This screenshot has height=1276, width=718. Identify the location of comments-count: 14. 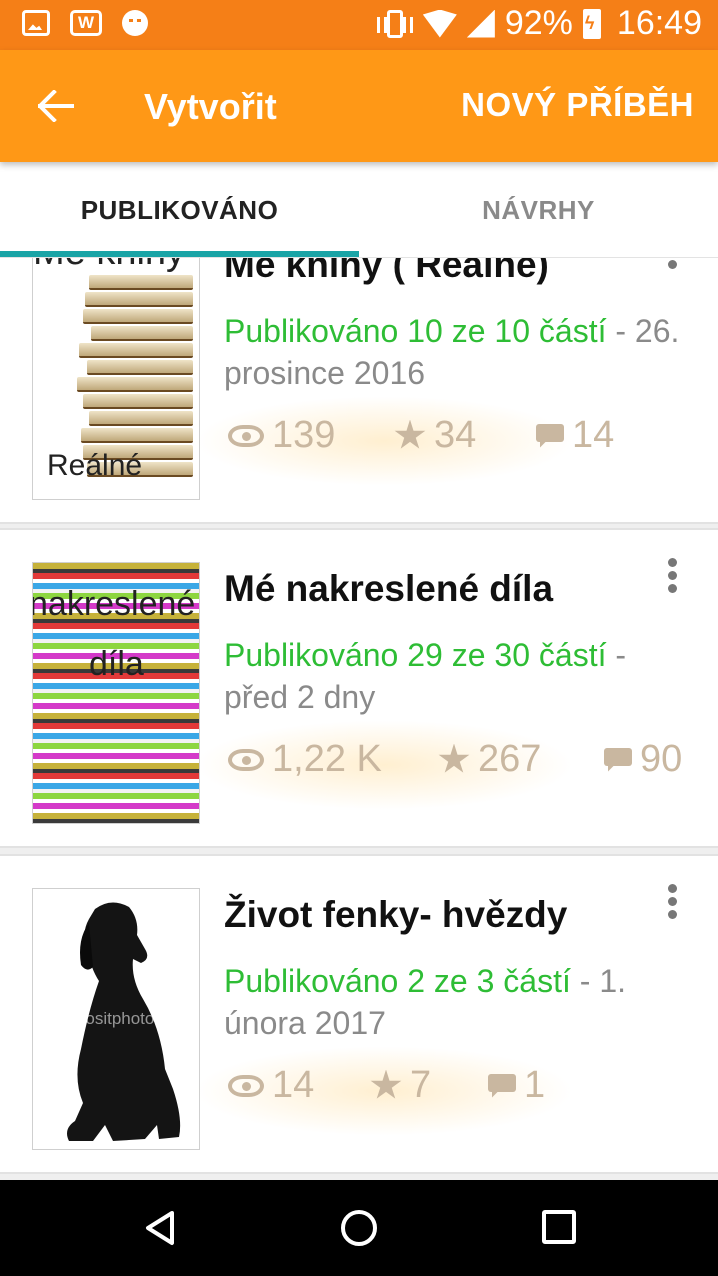
(593, 435).